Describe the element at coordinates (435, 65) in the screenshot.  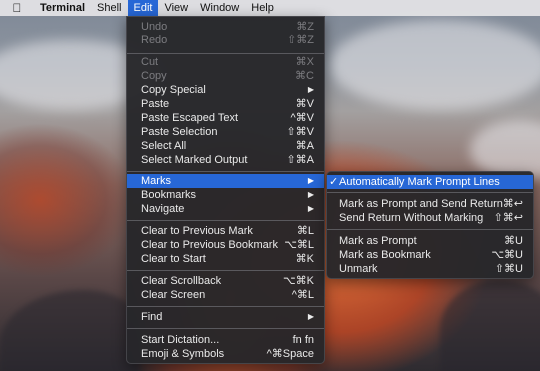
I see `wallpaper-cloud` at that location.